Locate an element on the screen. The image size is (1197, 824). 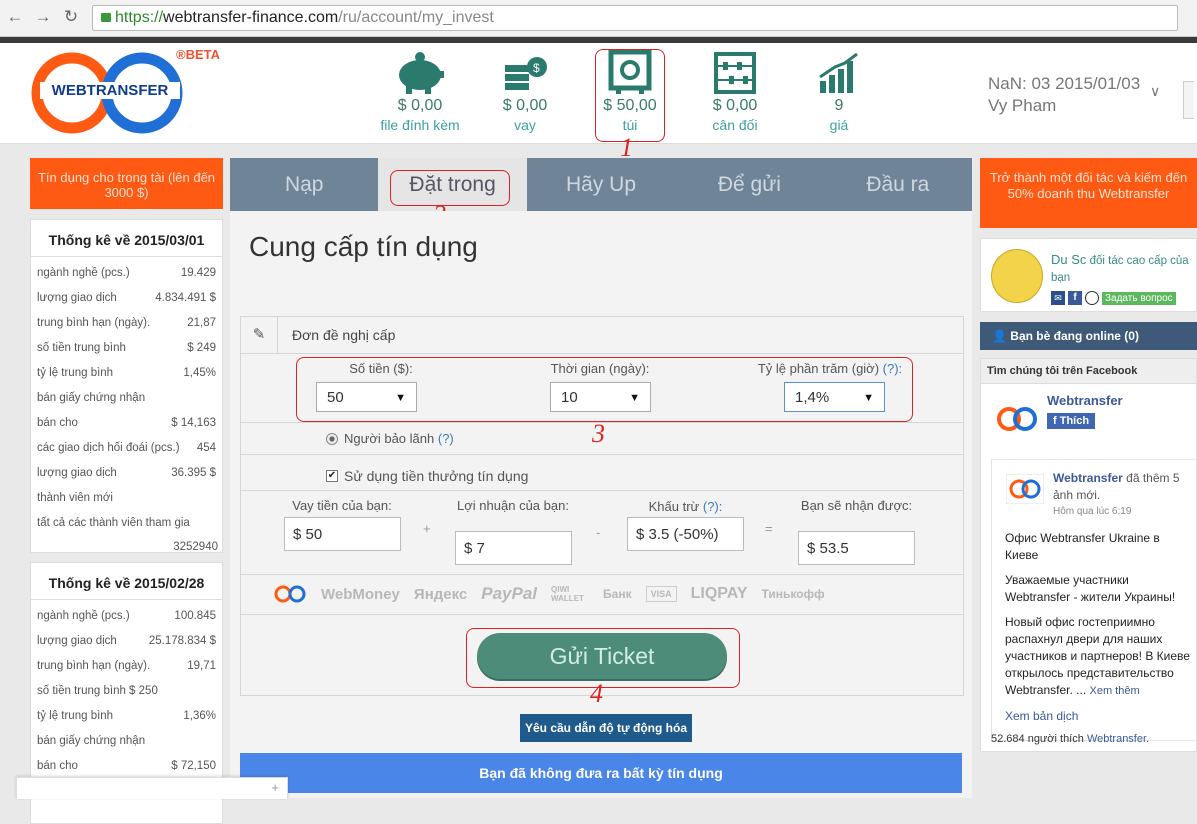
annotation-number: 4 is located at coordinates (596, 693).